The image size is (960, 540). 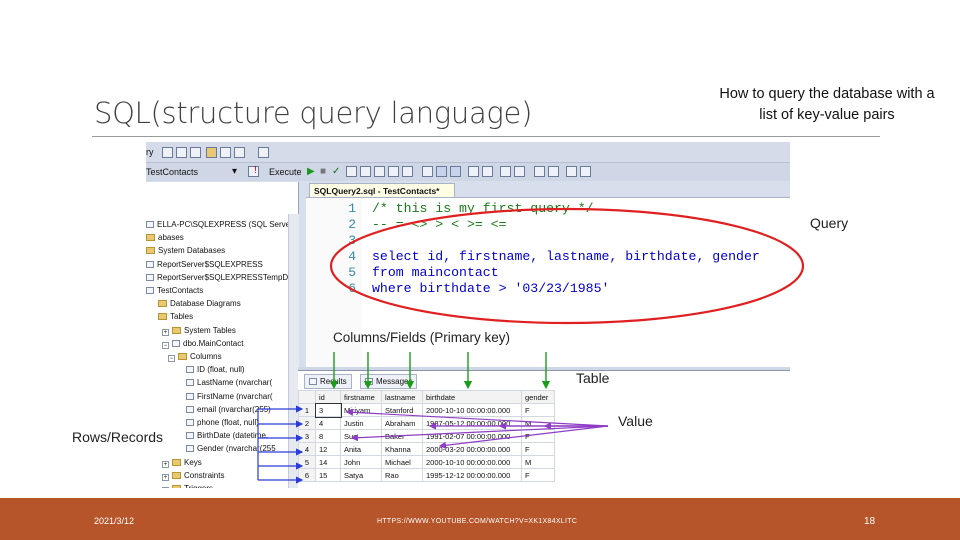 I want to click on query-label: Query, so click(x=829, y=223).